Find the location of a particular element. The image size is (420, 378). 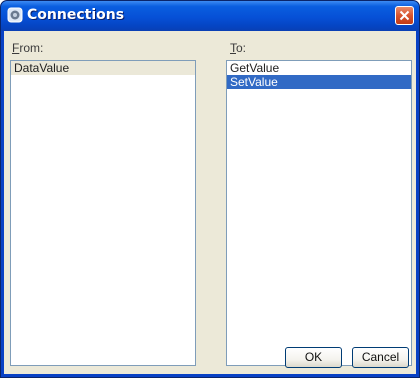

close-icon is located at coordinates (404, 15).